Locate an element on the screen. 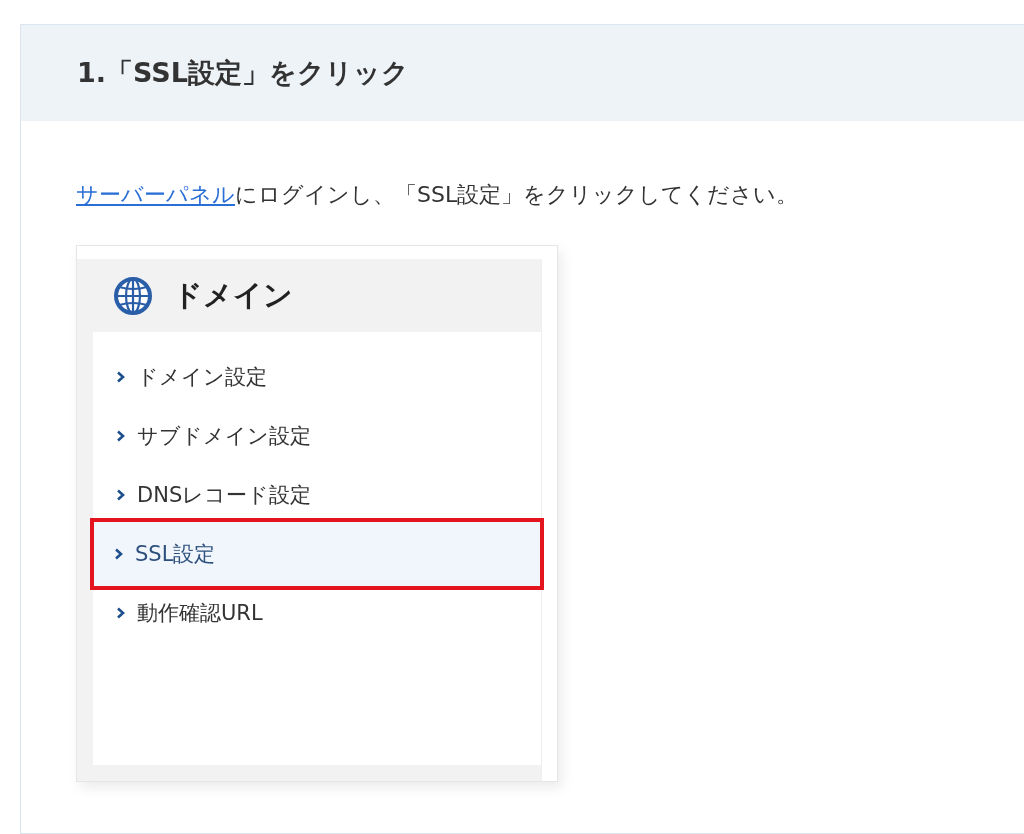  panel-title: ドメイン is located at coordinates (233, 295).